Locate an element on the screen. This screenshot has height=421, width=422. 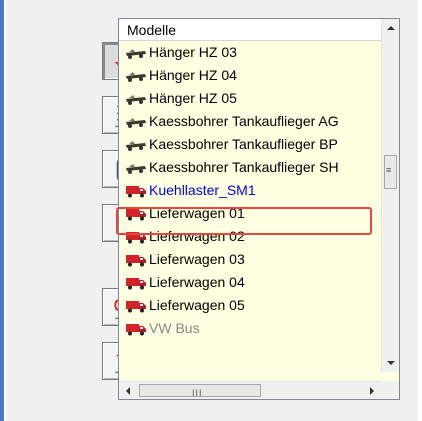
list-item-selected: Kuehllaster_SM1 is located at coordinates (250, 190).